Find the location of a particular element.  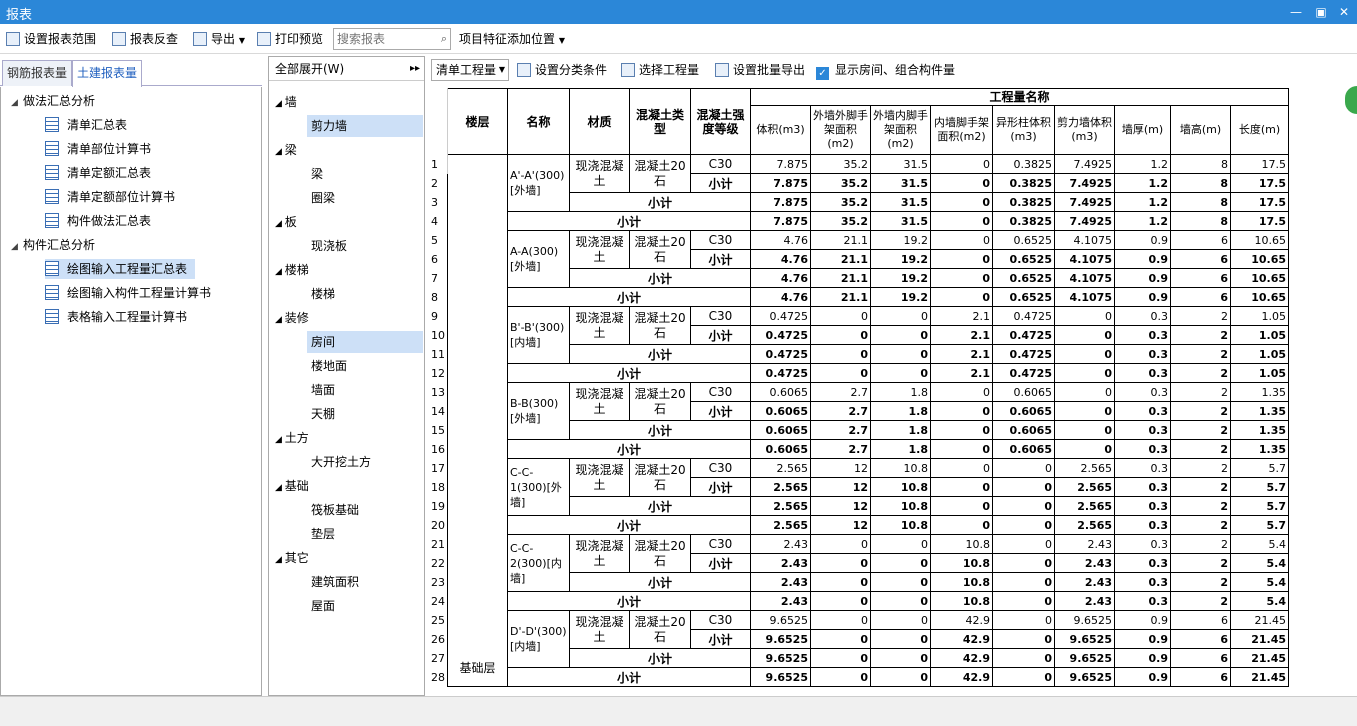

row-number: 6 is located at coordinates (438, 259).